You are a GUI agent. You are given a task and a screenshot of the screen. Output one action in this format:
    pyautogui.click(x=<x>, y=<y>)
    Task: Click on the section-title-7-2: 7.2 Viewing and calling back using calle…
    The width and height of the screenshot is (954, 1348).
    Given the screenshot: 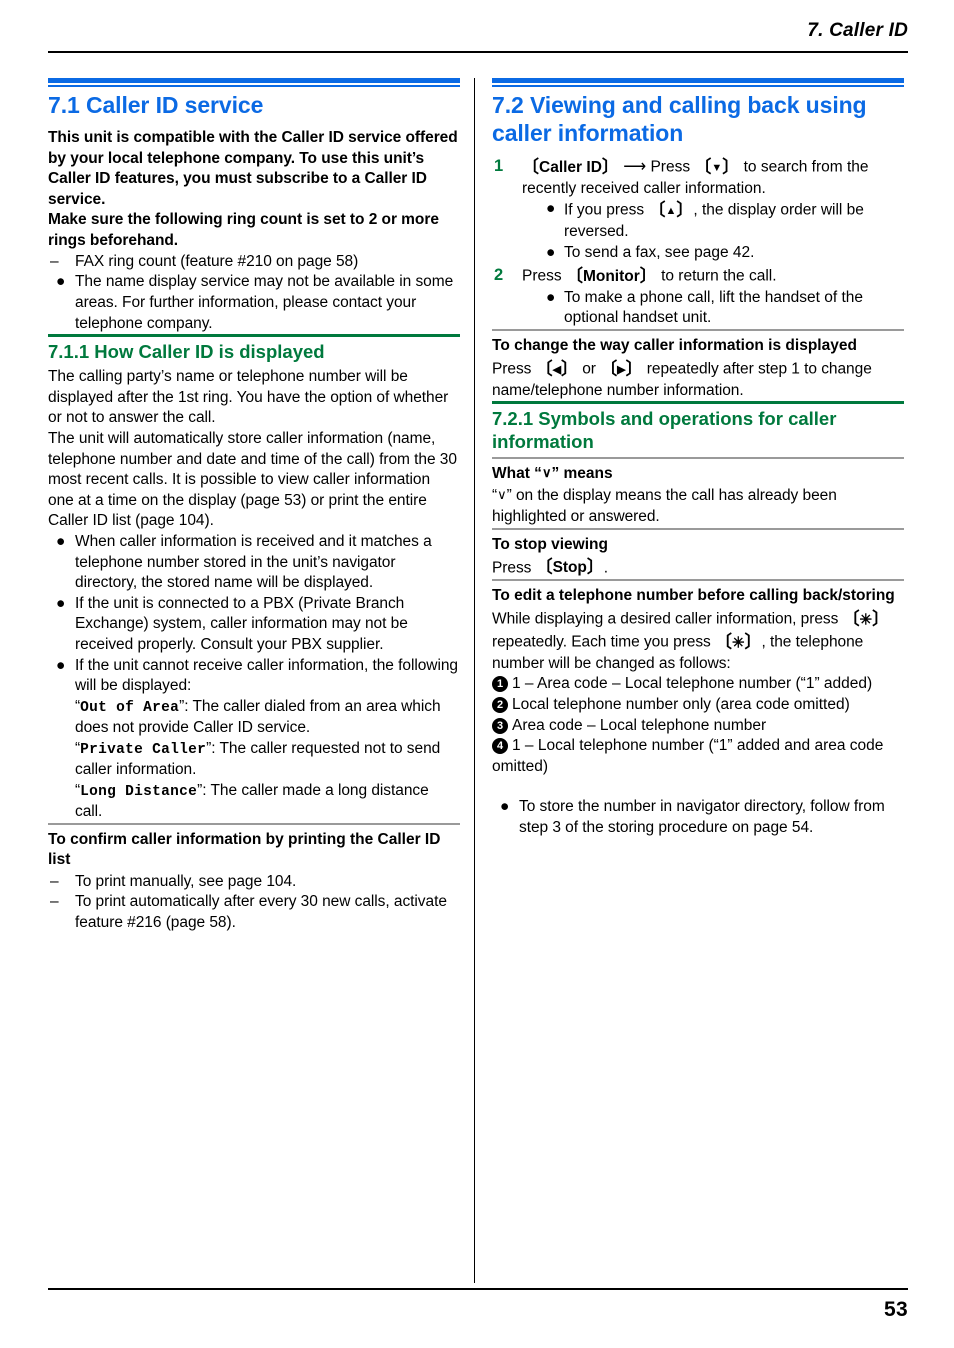 What is the action you would take?
    pyautogui.click(x=679, y=119)
    